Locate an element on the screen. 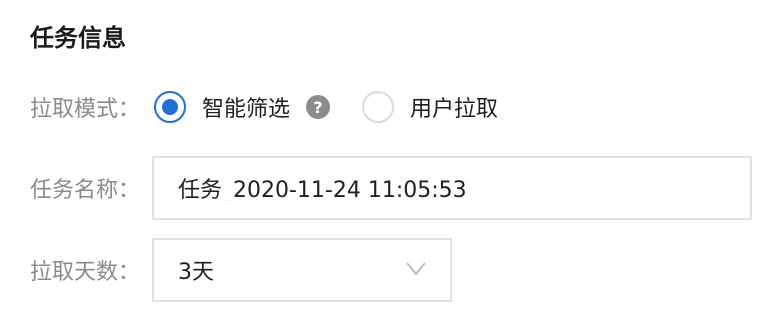 This screenshot has width=776, height=332. radio-smart-filter-label: 智能筛选 is located at coordinates (246, 107).